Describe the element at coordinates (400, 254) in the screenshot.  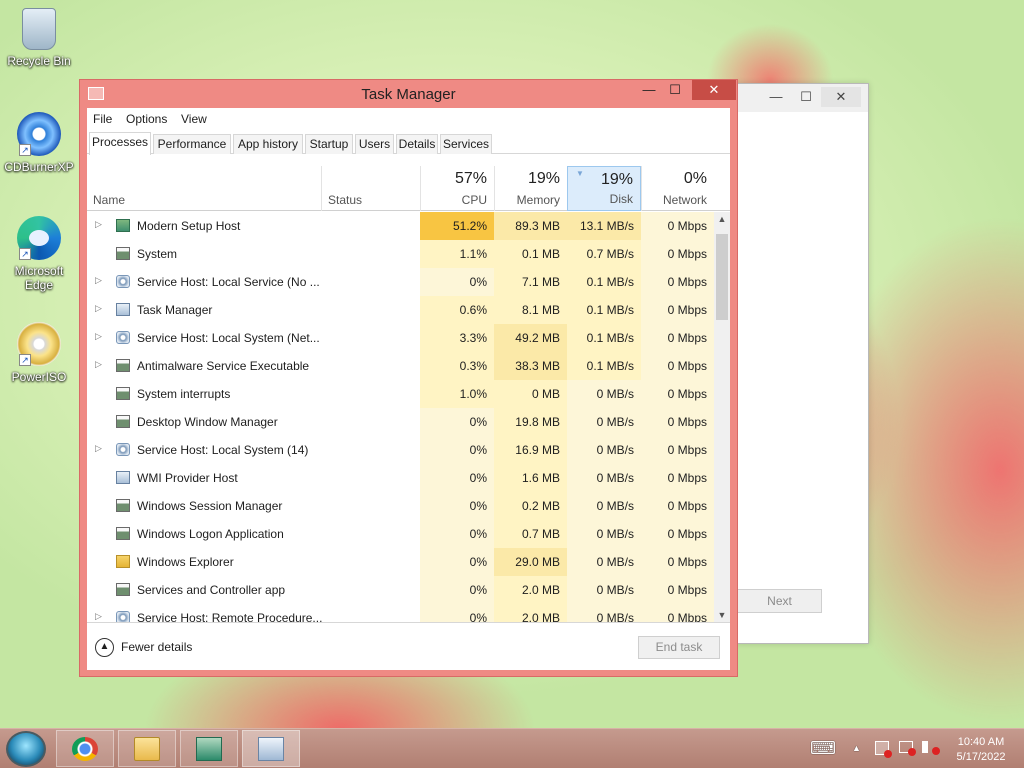
I see `process-row: System 1.1% 0.1 MB 0.7 MB/s 0 Mbps` at that location.